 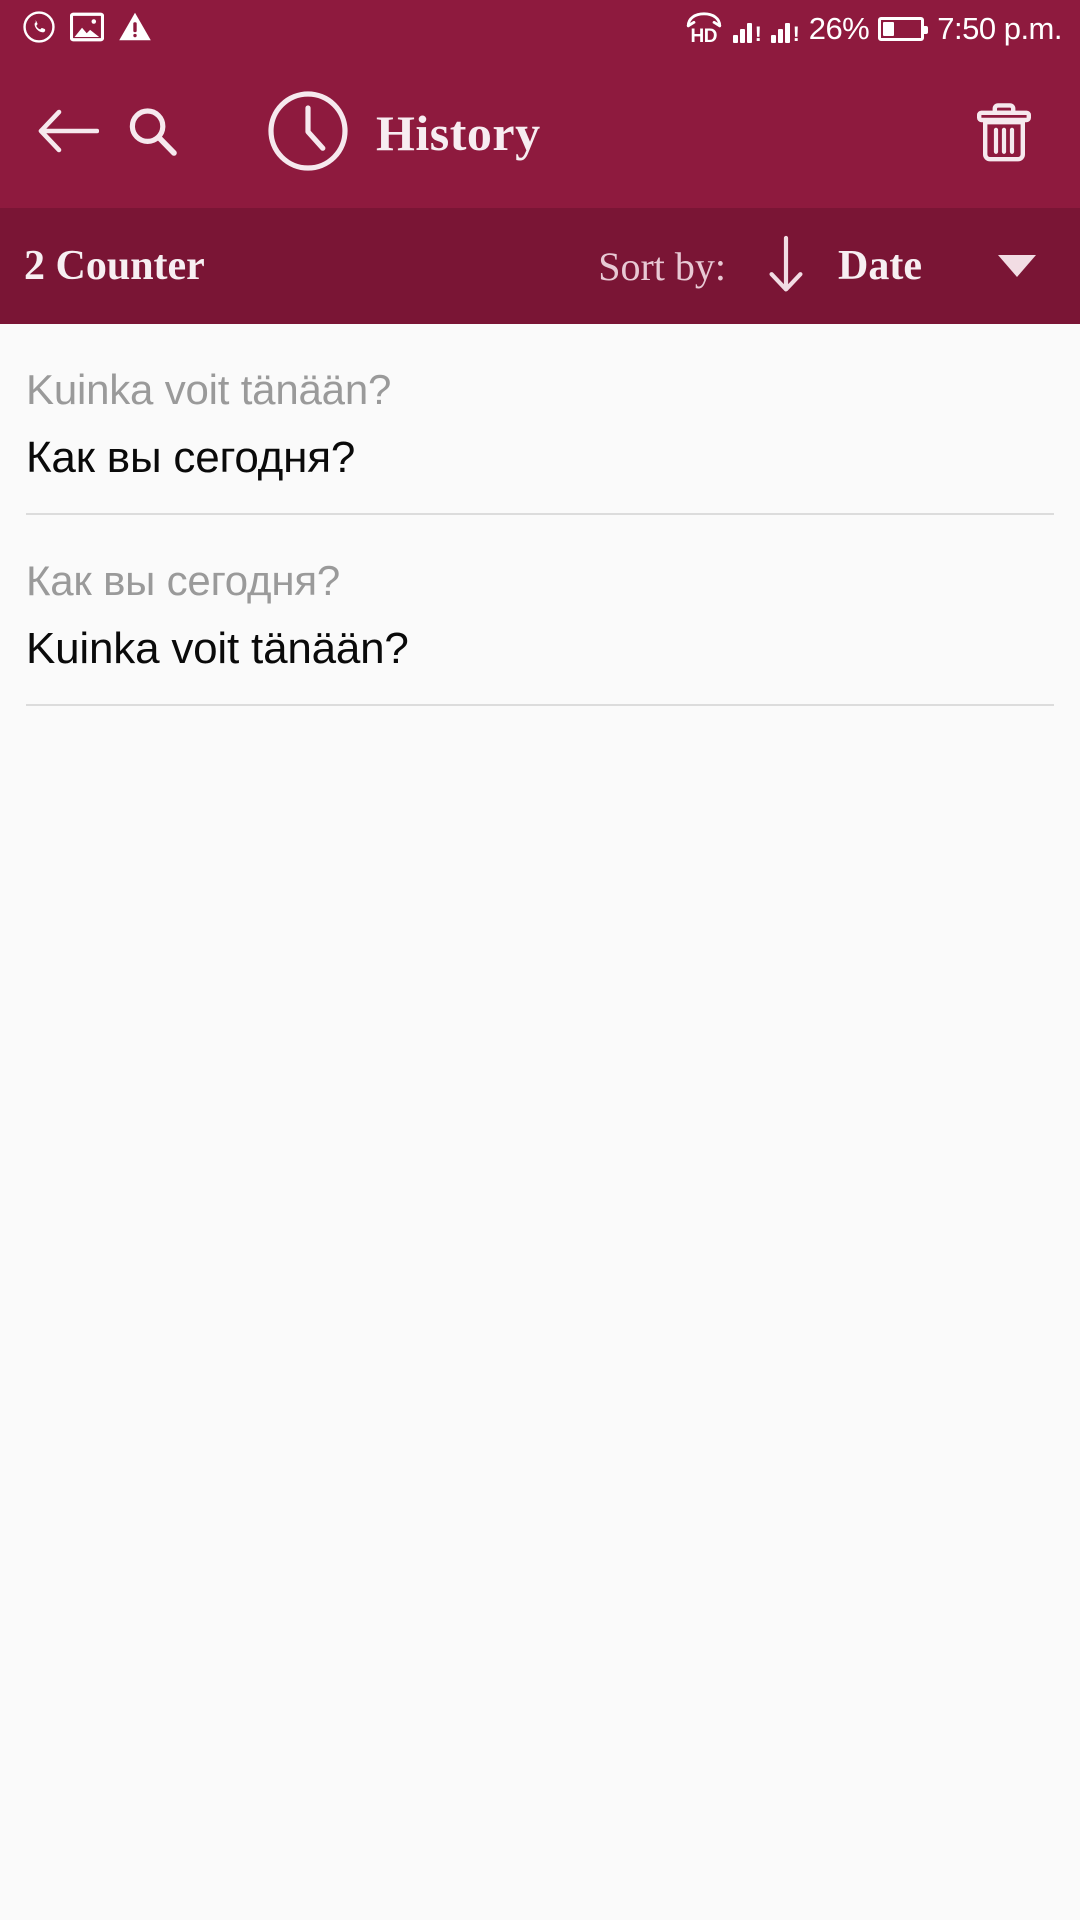 What do you see at coordinates (817, 266) in the screenshot?
I see `sort-control-group: Sort by: Date` at bounding box center [817, 266].